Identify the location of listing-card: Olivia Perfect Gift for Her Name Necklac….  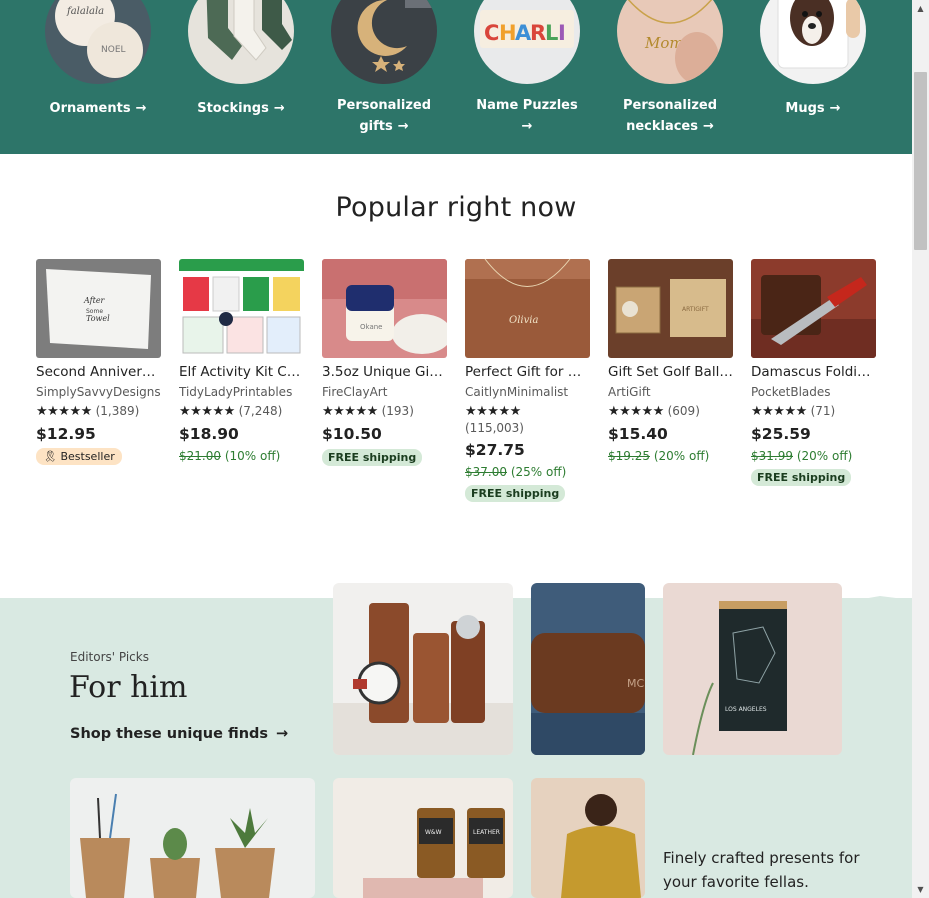
(527, 380).